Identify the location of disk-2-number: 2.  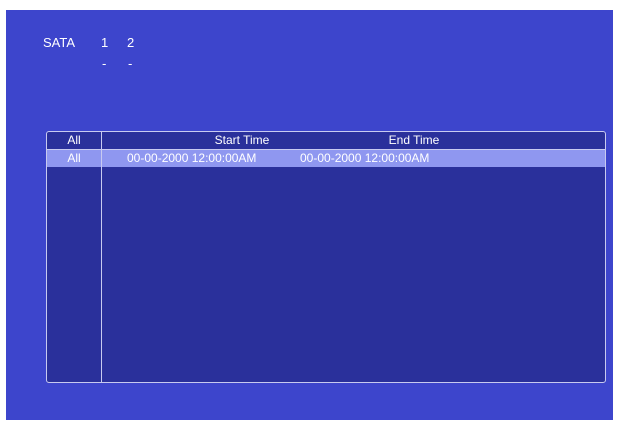
(130, 42).